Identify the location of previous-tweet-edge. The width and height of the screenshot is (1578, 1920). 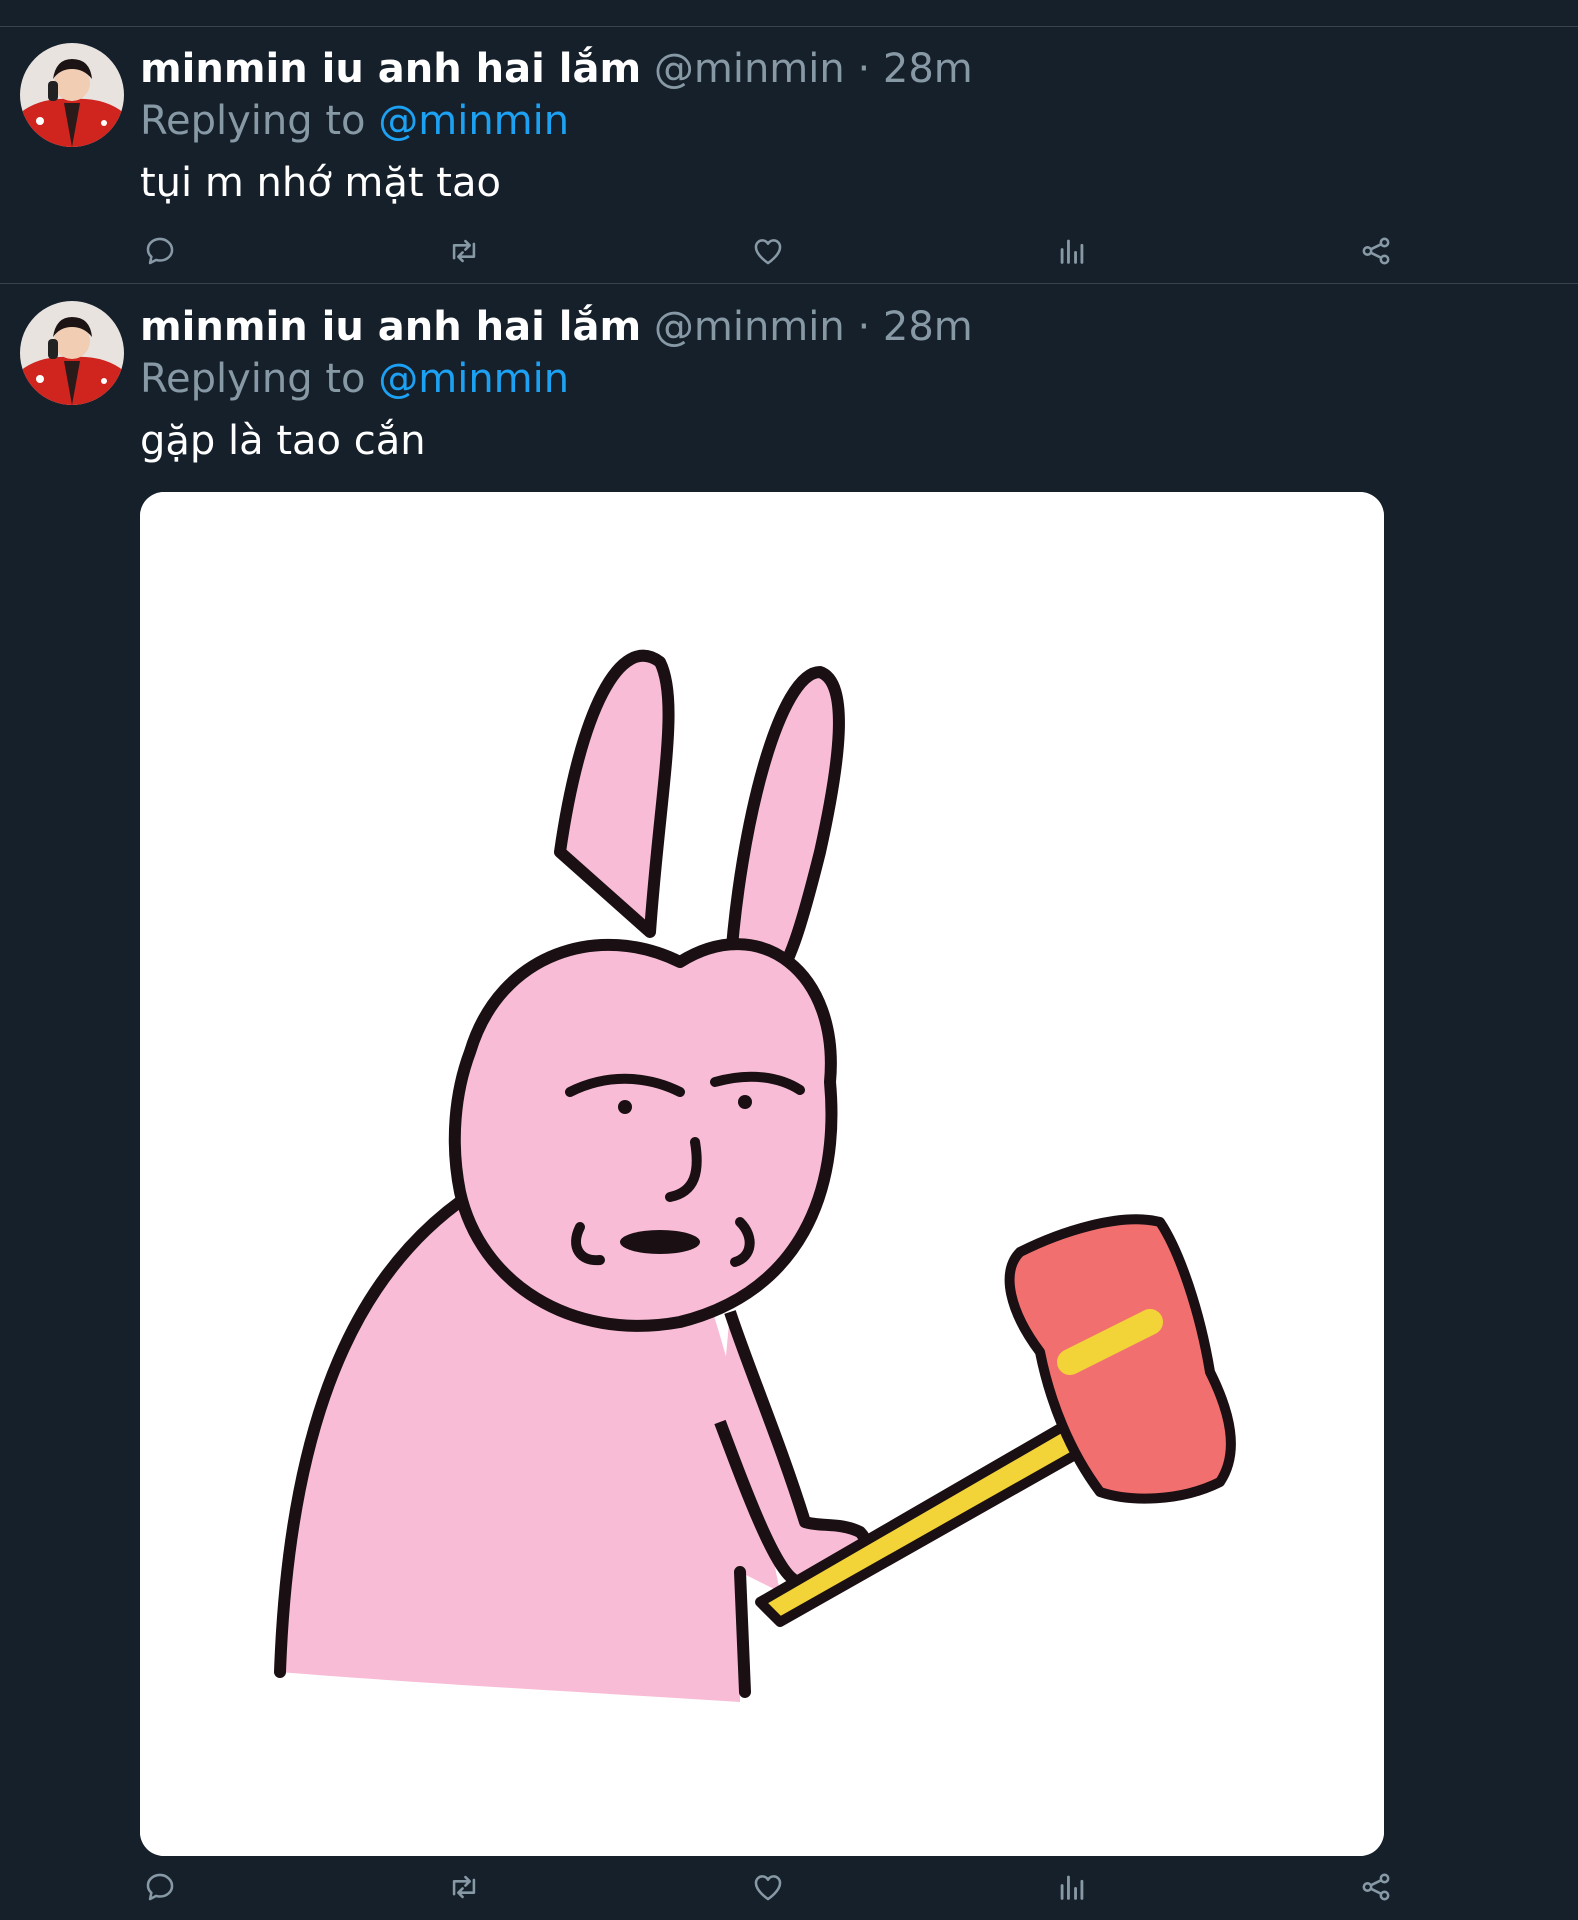
(789, 13).